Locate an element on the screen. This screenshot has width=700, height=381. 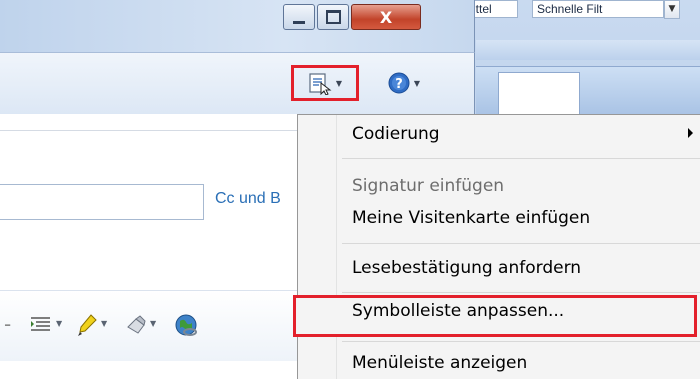
indent-list-icon is located at coordinates (41, 325).